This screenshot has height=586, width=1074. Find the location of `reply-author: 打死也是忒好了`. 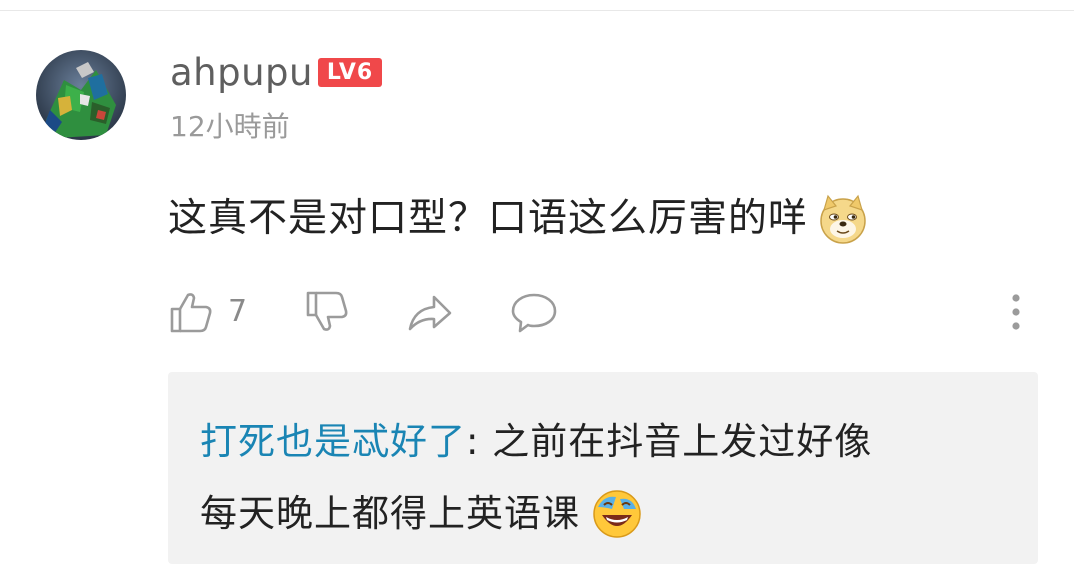

reply-author: 打死也是忒好了 is located at coordinates (333, 442).